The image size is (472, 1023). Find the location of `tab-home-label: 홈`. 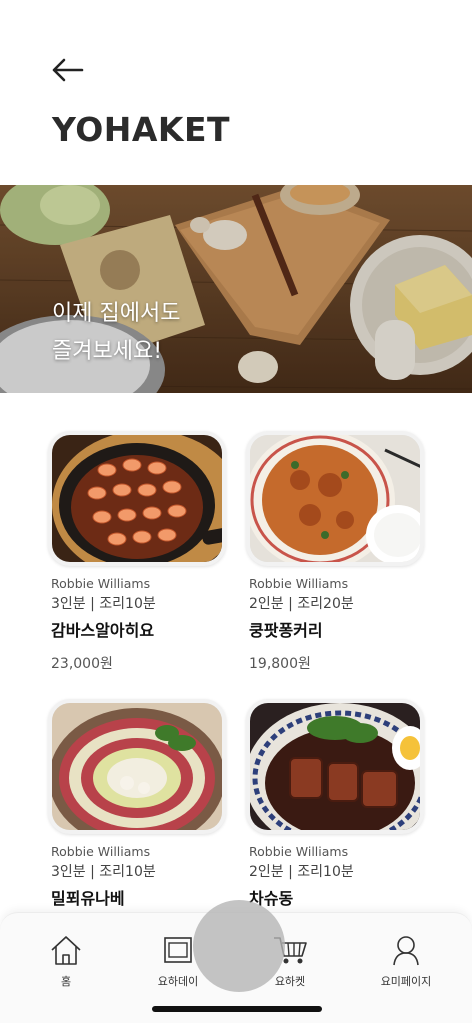

tab-home-label: 홈 is located at coordinates (66, 981).